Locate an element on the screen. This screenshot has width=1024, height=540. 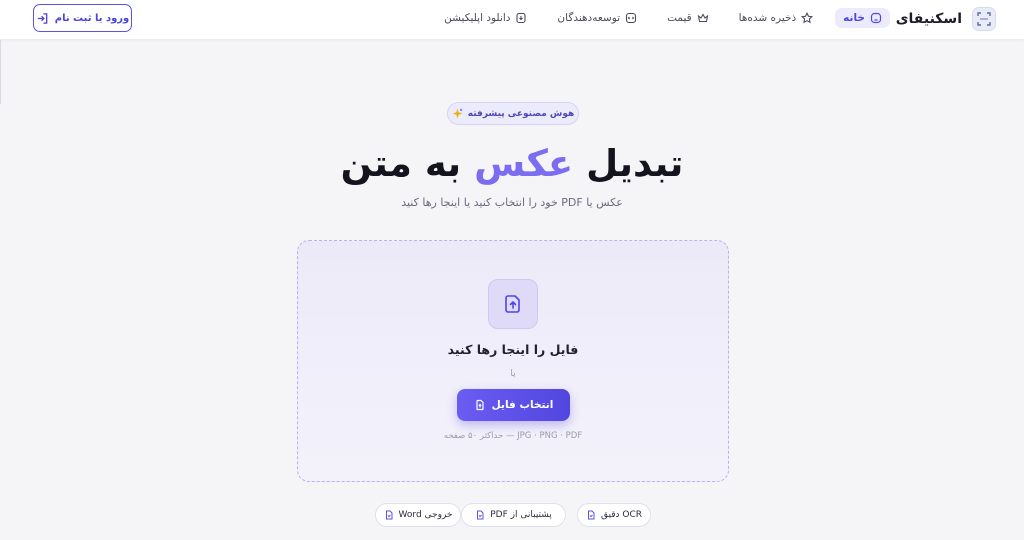
nav-item-label: قیمت is located at coordinates (679, 18).